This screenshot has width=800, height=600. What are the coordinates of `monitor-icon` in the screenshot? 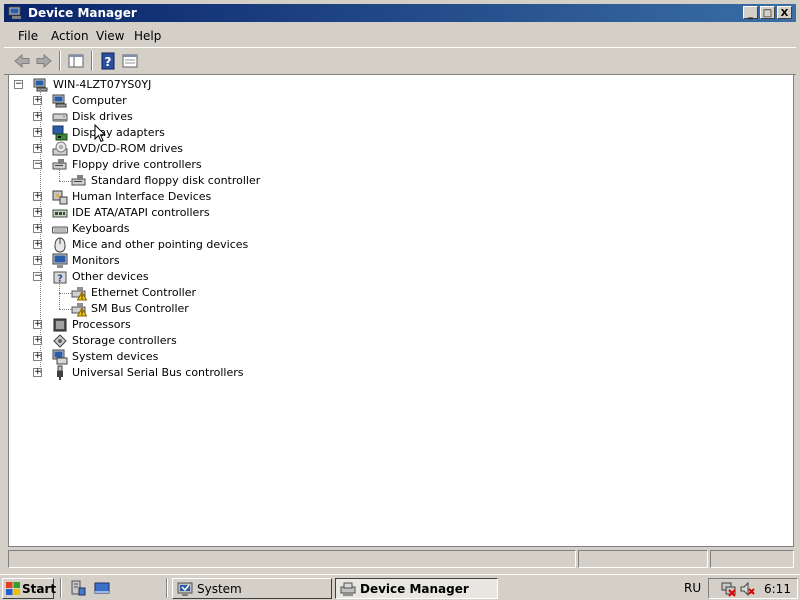 It's located at (60, 260).